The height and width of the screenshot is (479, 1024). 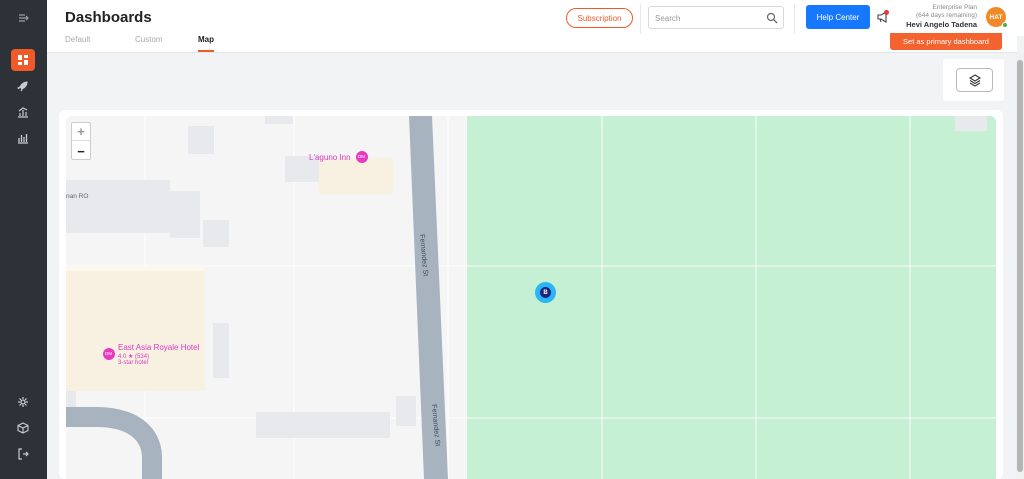 What do you see at coordinates (81, 132) in the screenshot?
I see `zoom-in-button: +` at bounding box center [81, 132].